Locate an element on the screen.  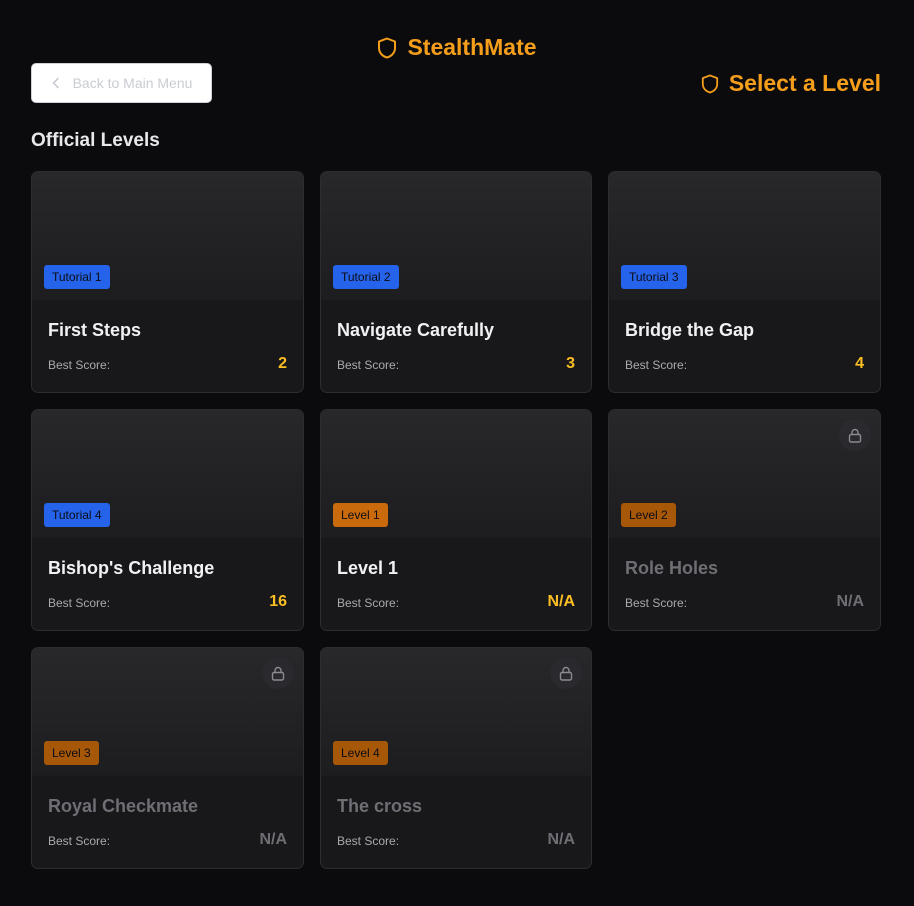
level-card: Tutorial 2 Navigate Carefully Best Score: 3 is located at coordinates (456, 282).